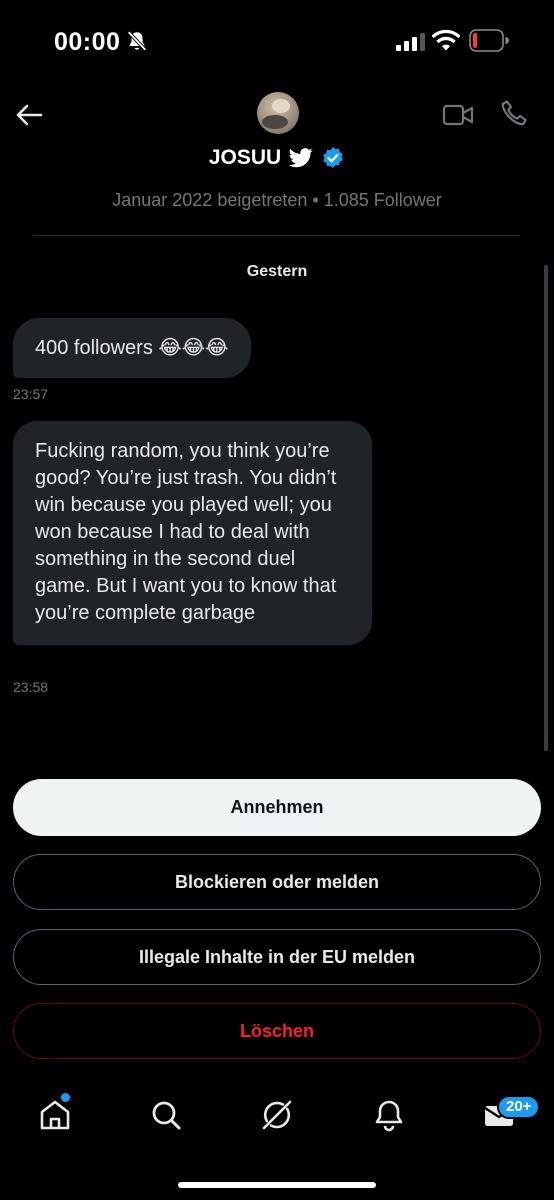 The height and width of the screenshot is (1200, 554). I want to click on home-indicator, so click(277, 1185).